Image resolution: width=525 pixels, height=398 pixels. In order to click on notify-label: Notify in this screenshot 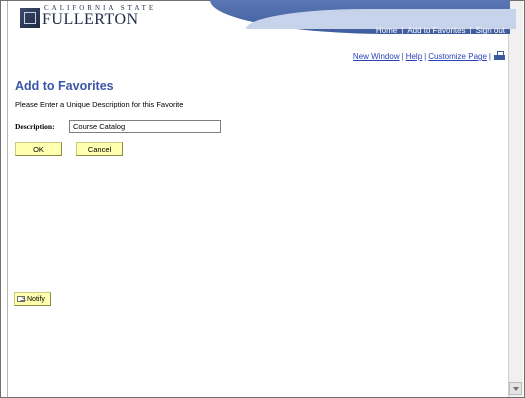, I will do `click(36, 299)`.